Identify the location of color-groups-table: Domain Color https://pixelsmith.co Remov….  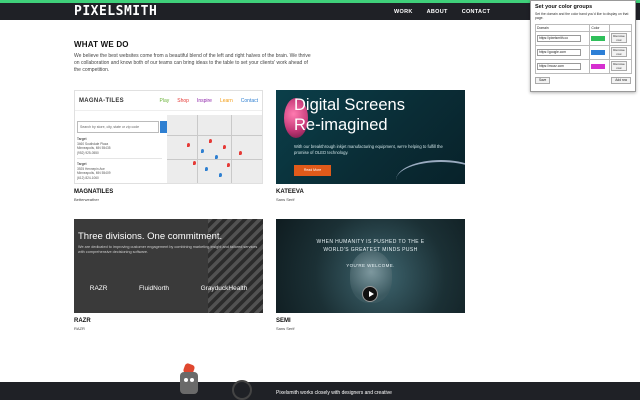
(583, 48).